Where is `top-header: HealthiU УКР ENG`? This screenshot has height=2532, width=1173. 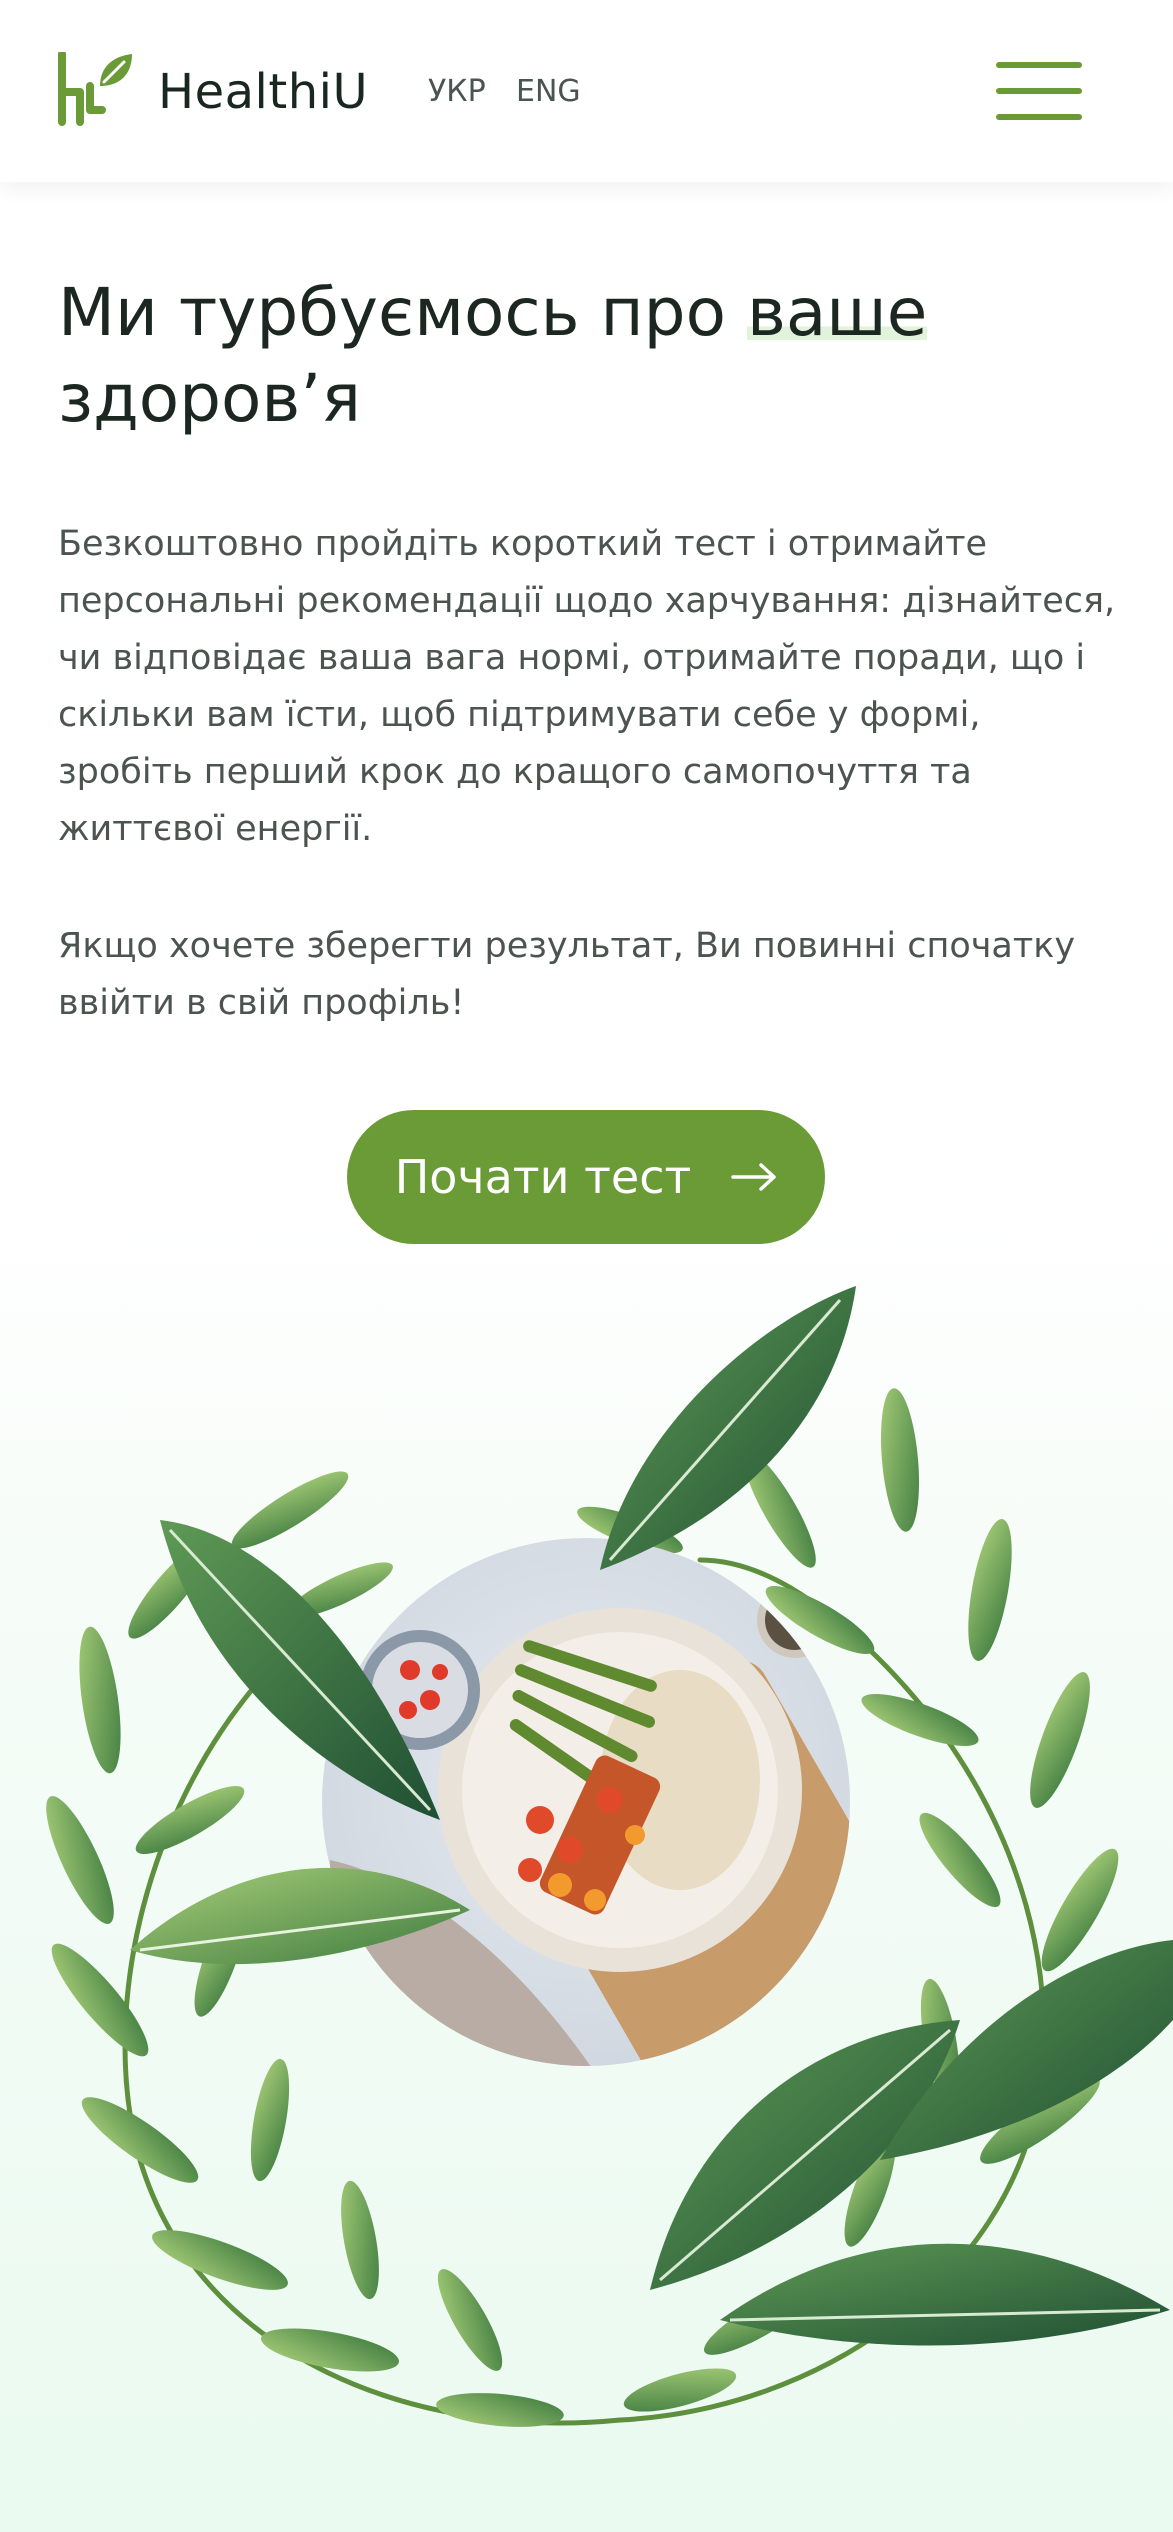 top-header: HealthiU УКР ENG is located at coordinates (586, 91).